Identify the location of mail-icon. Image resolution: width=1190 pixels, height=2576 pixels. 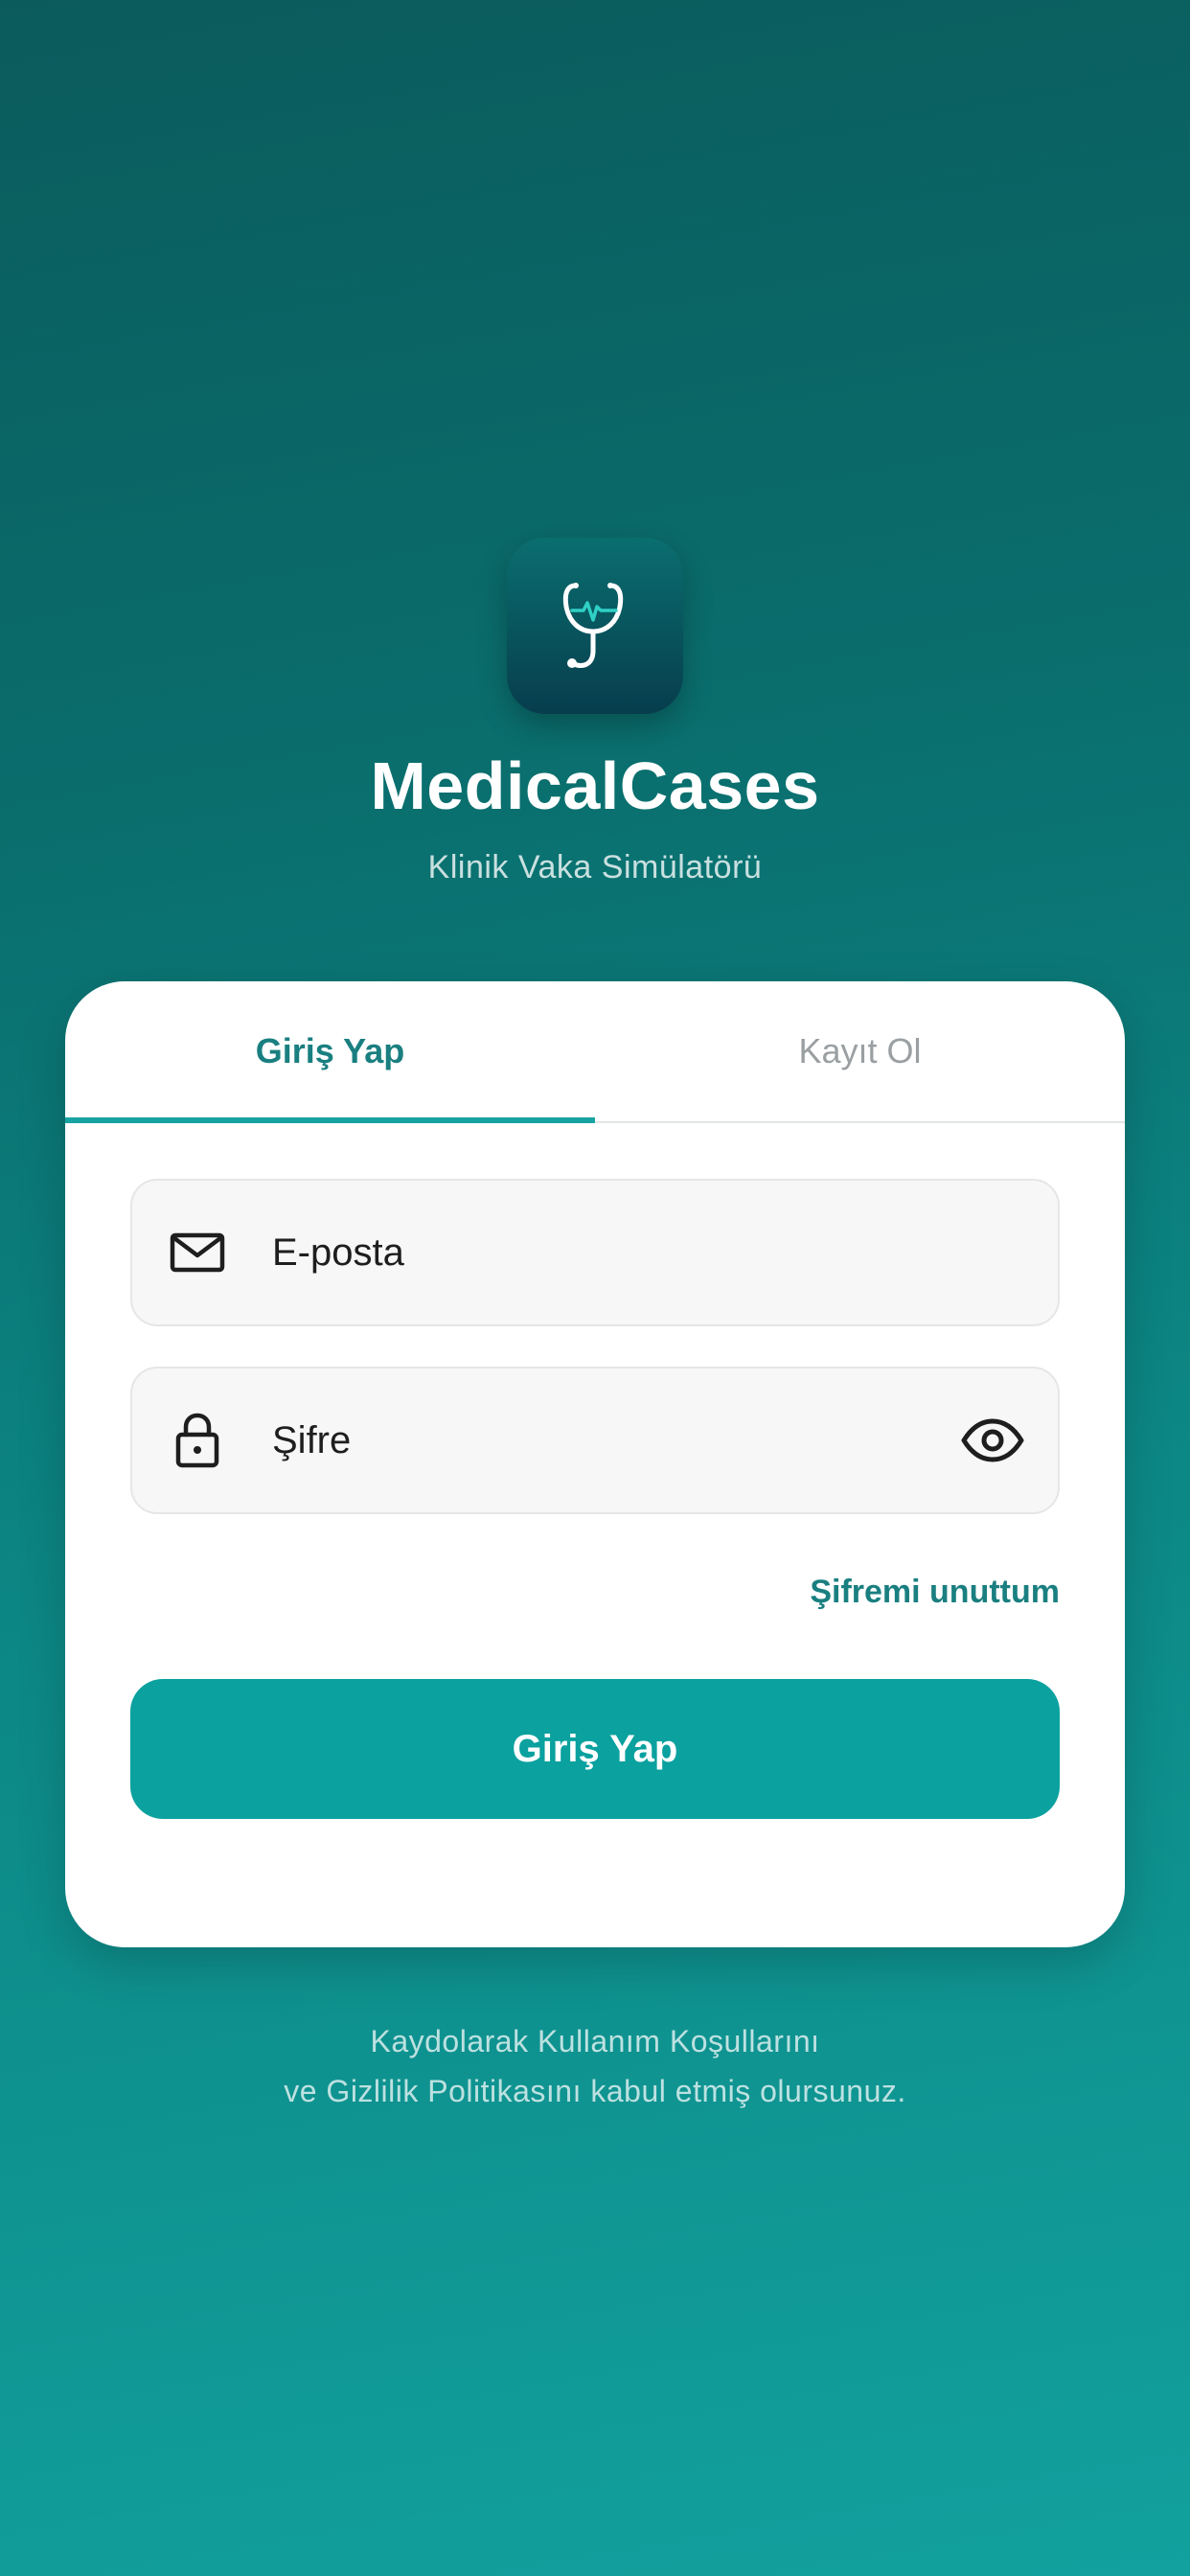
(198, 1252).